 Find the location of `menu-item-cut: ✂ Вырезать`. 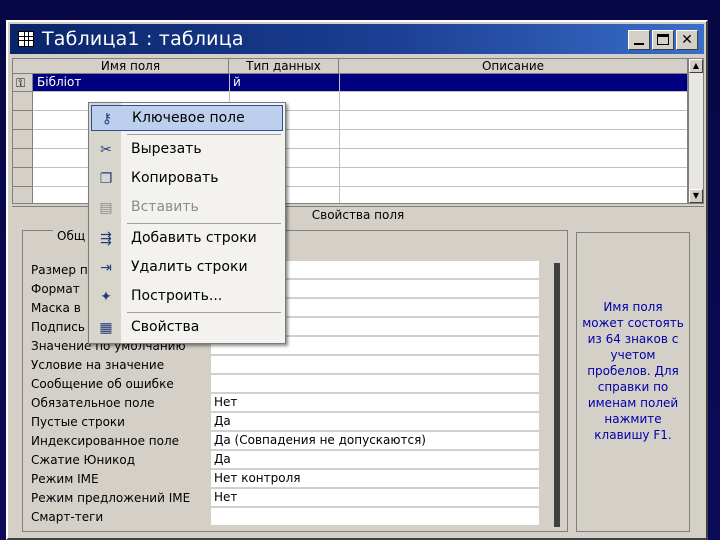

menu-item-cut: ✂ Вырезать is located at coordinates (187, 150).